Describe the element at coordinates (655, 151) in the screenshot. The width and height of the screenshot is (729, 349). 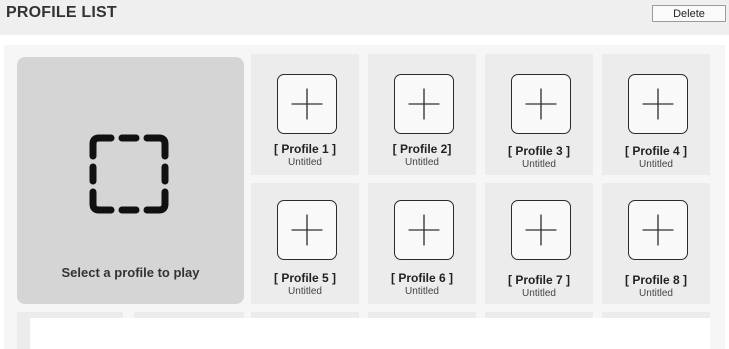
I see `profile-name: [ Profile 4 ]` at that location.